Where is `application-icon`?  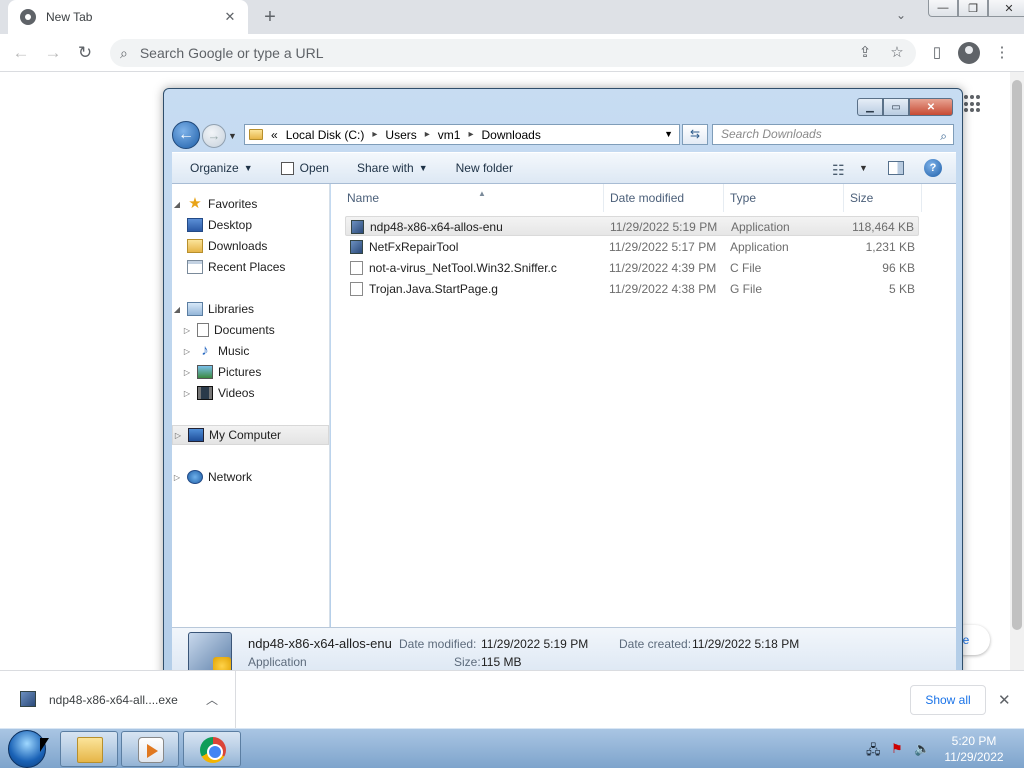 application-icon is located at coordinates (28, 699).